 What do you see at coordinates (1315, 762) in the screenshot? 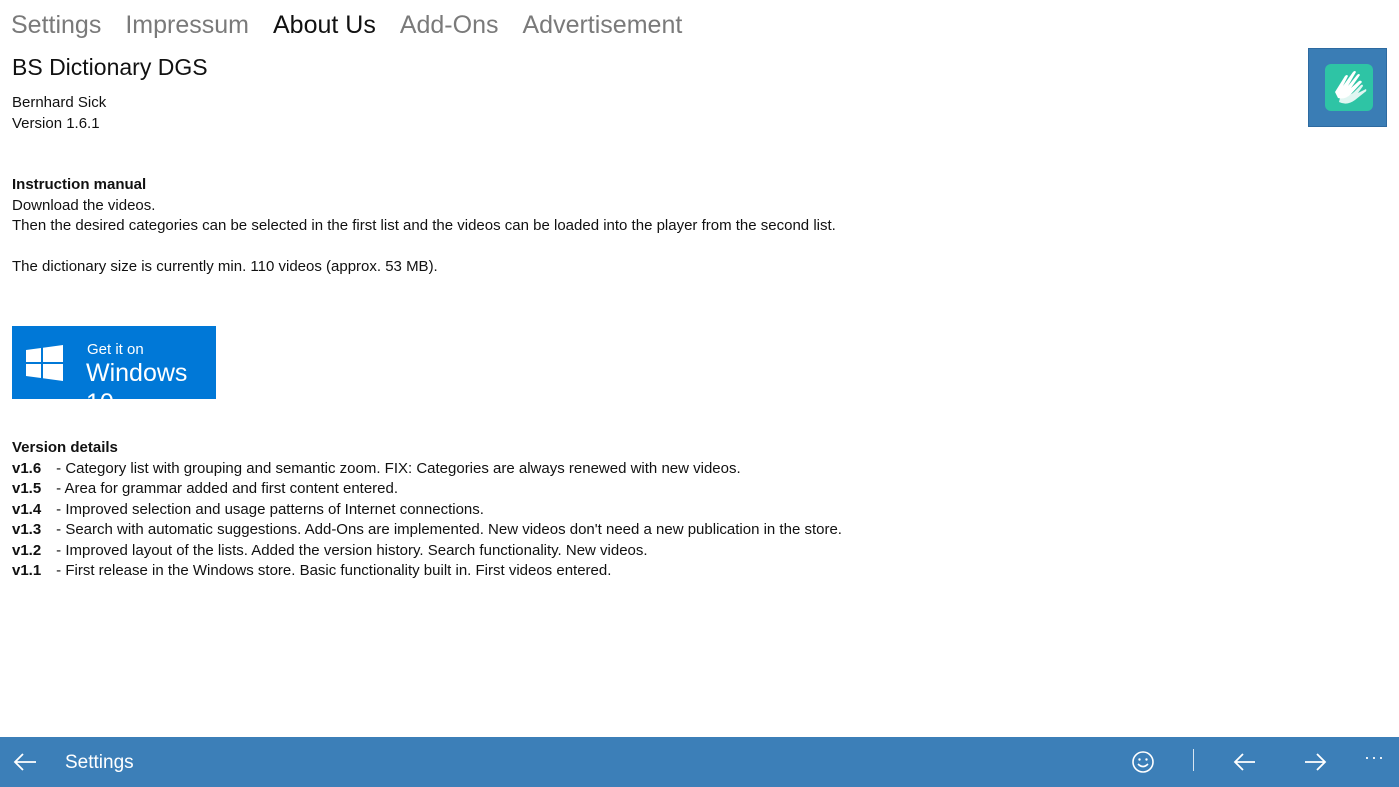
I see `arrow-right-icon` at bounding box center [1315, 762].